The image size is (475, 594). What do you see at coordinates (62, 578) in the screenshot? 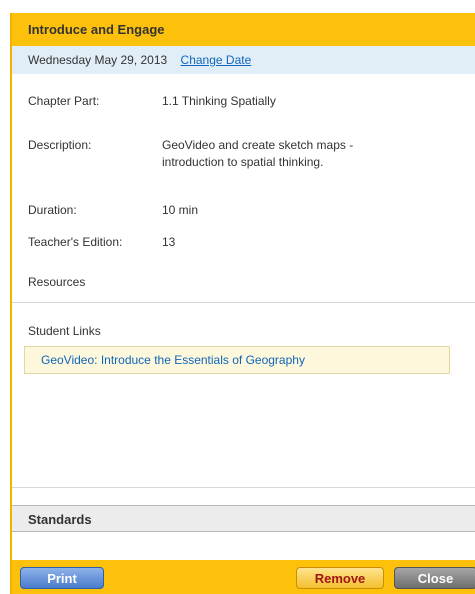
I see `print-button: Print` at bounding box center [62, 578].